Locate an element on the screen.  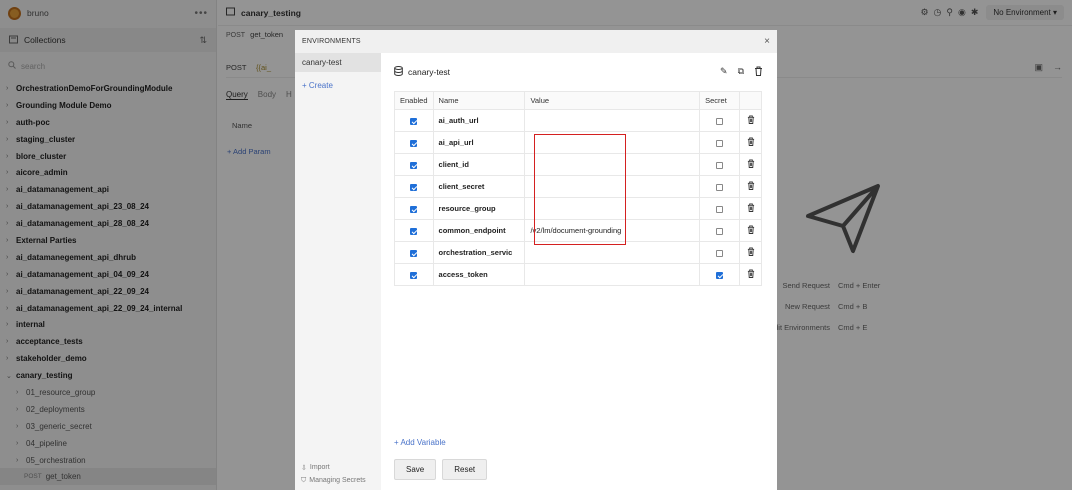
add-variable-button: + Add Variable is located at coordinates (420, 442).